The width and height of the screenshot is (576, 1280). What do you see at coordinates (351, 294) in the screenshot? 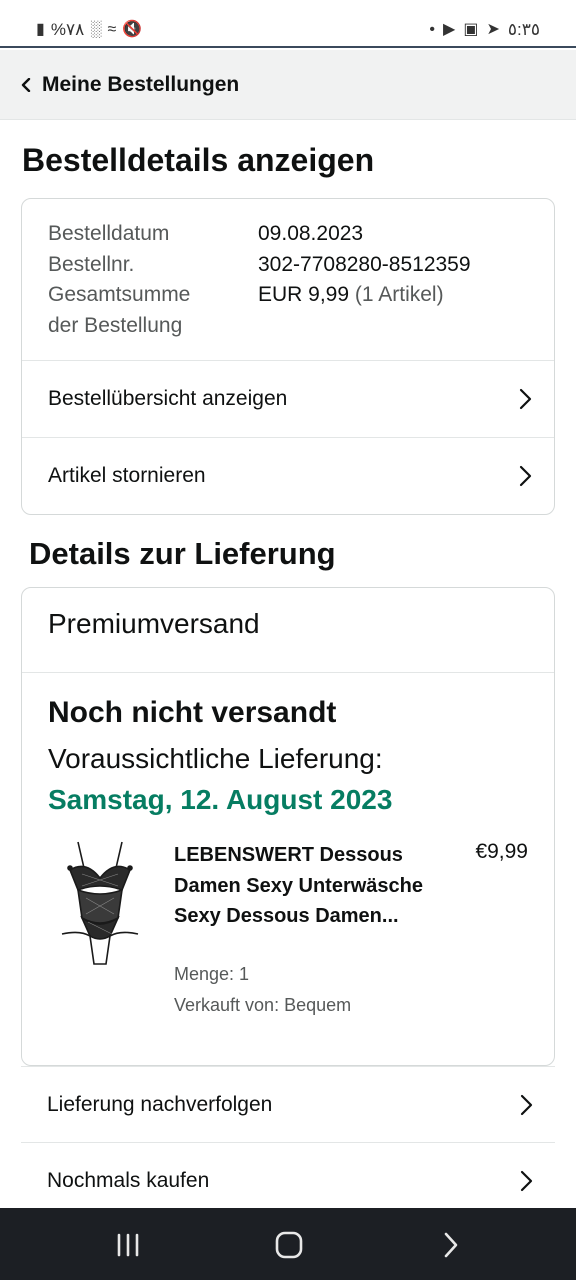
I see `order-total-value: EUR 9,99 (1 Artikel)` at bounding box center [351, 294].